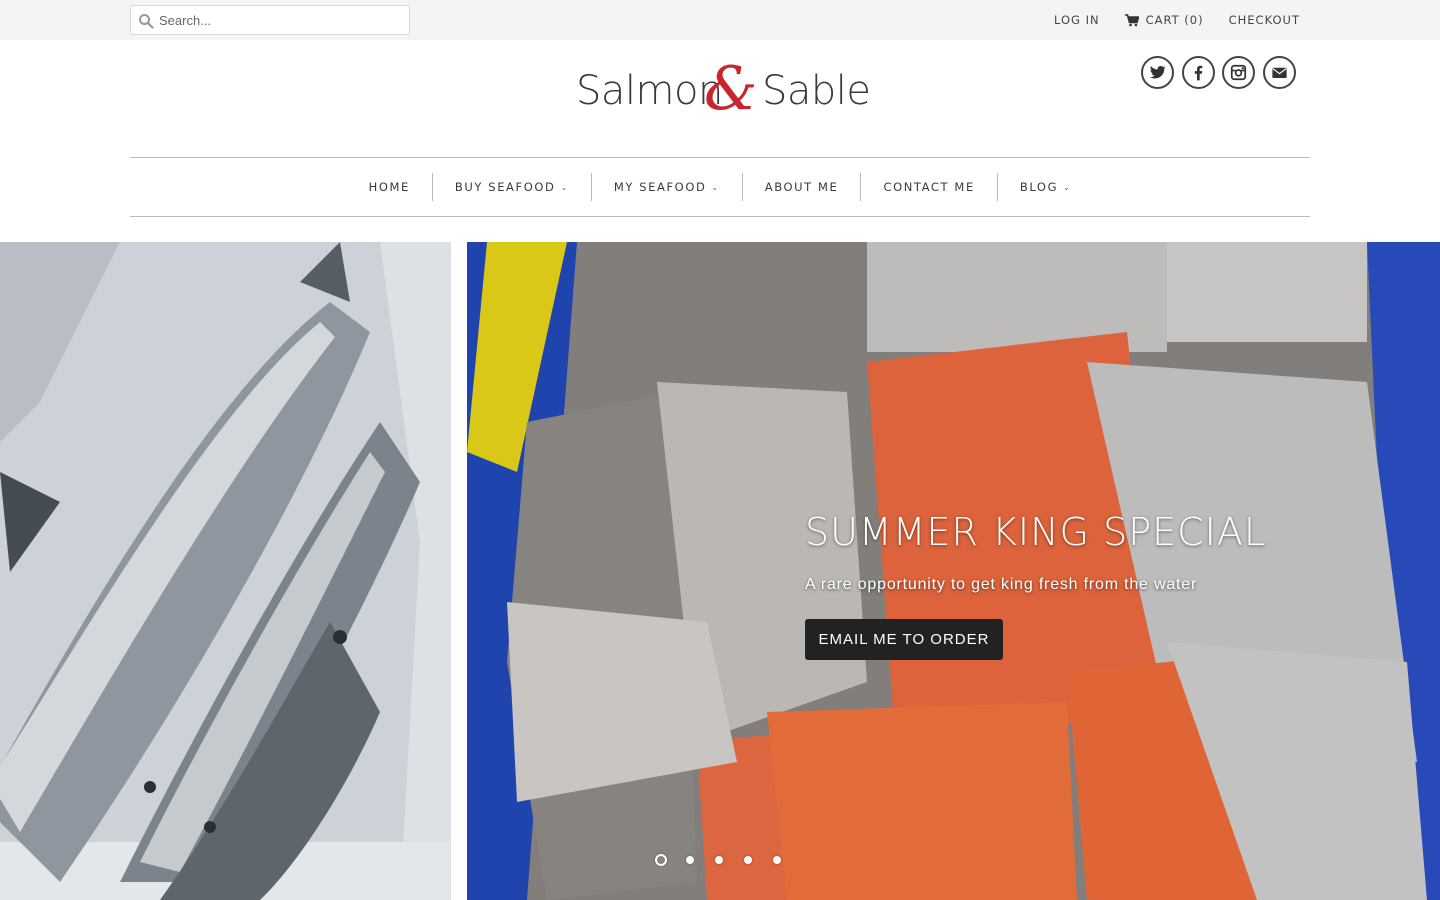 The height and width of the screenshot is (900, 1440). I want to click on nav-blog-label: BLOG, so click(1039, 187).